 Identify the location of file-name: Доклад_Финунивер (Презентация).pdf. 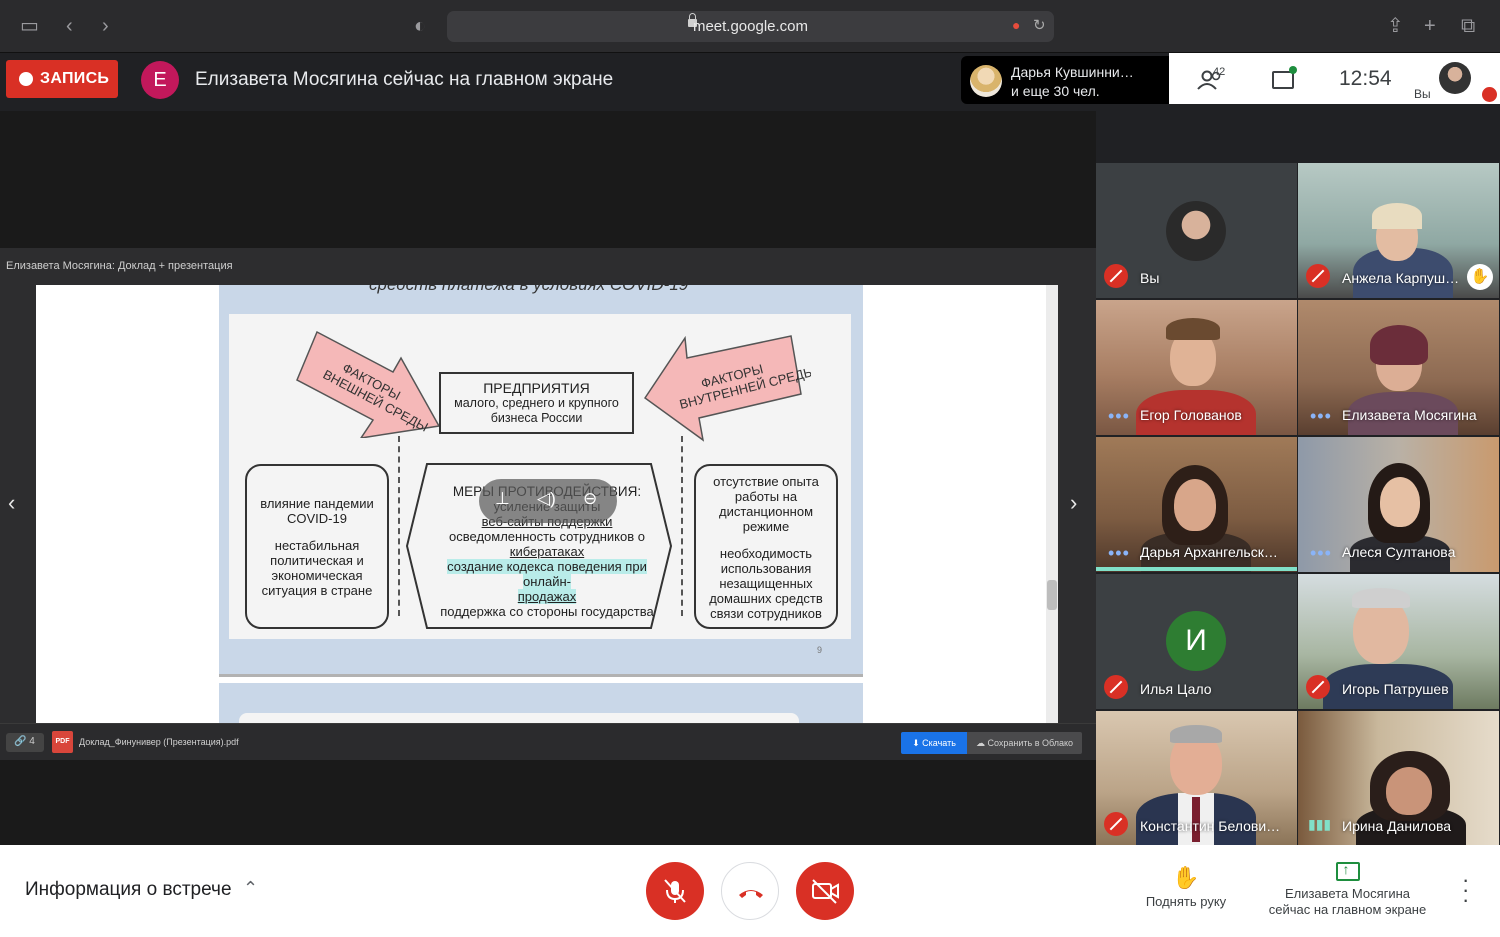
(159, 742).